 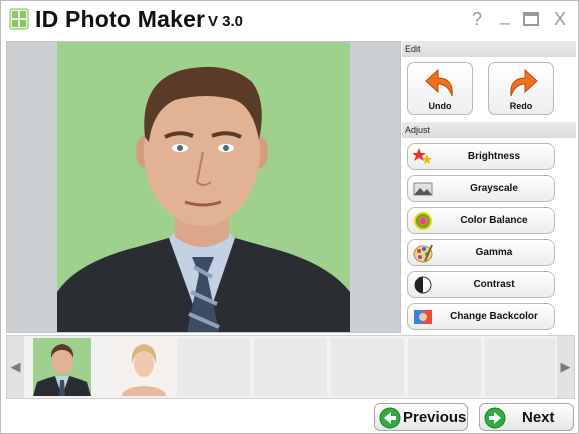 What do you see at coordinates (62, 370) in the screenshot?
I see `thumbnail-man-image` at bounding box center [62, 370].